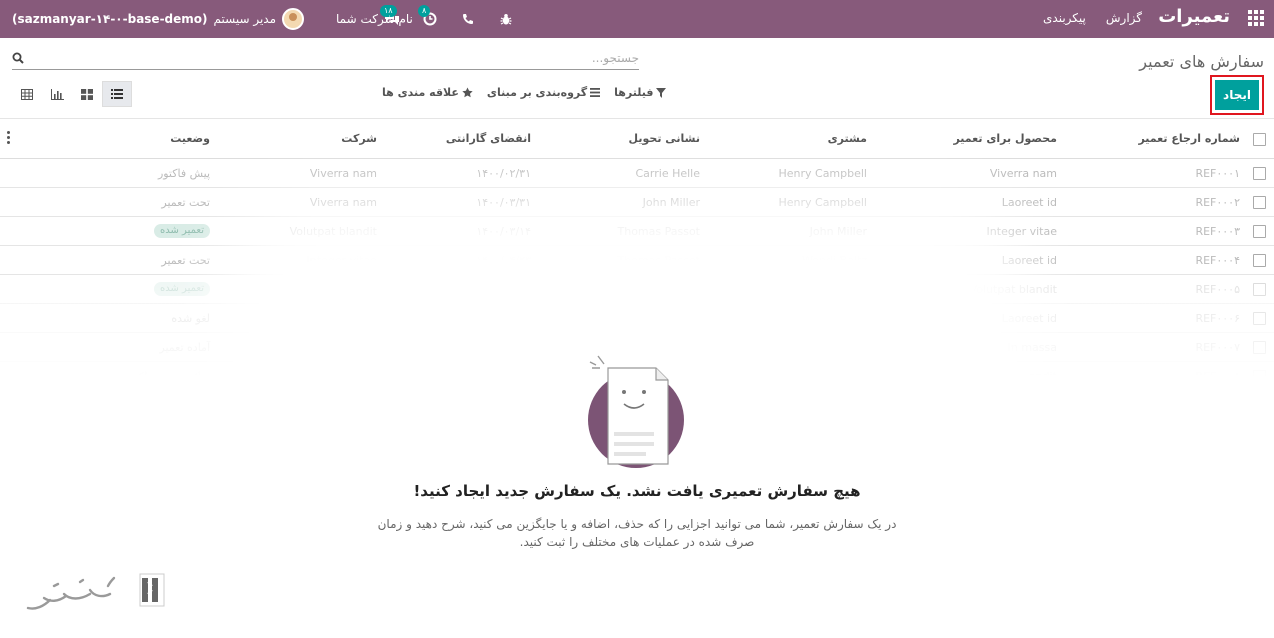  What do you see at coordinates (1194, 16) in the screenshot?
I see `app-title: تعمیرات` at bounding box center [1194, 16].